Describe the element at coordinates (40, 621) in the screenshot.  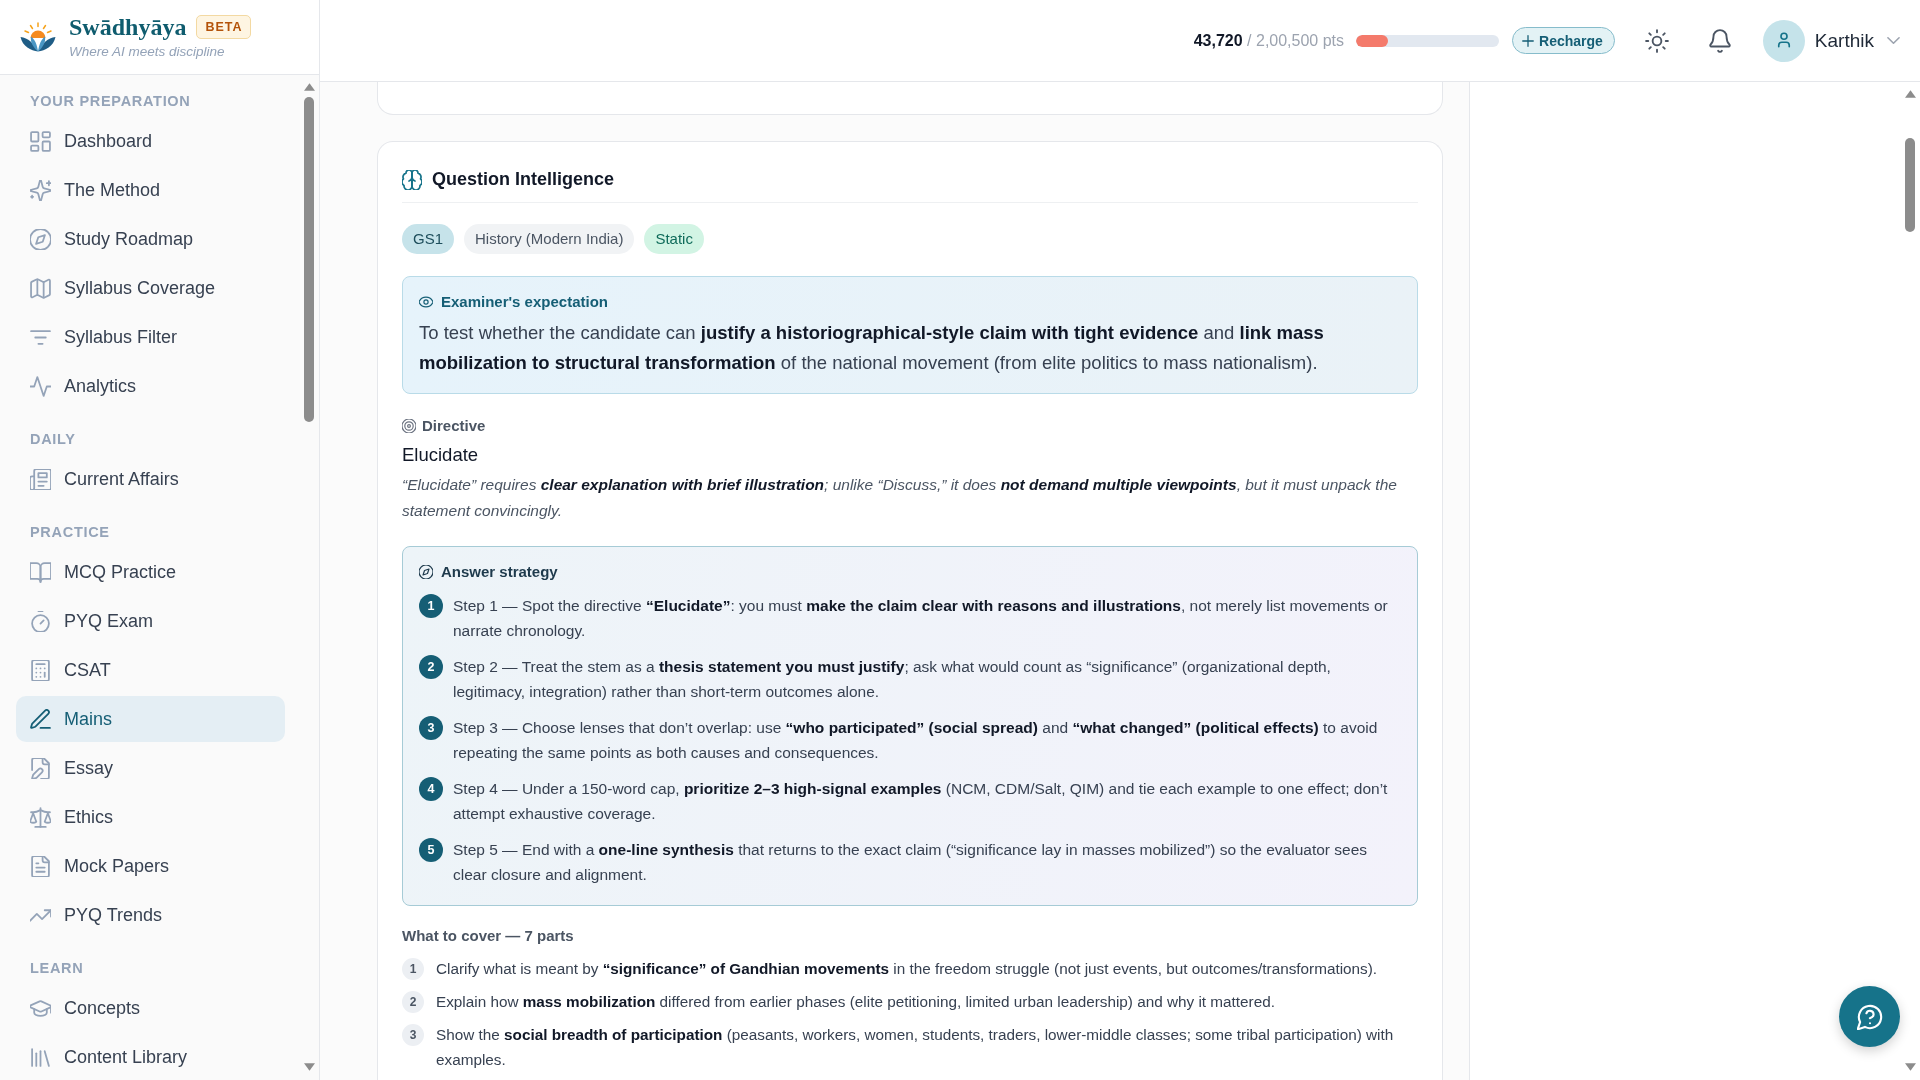
I see `stopwatch-icon` at that location.